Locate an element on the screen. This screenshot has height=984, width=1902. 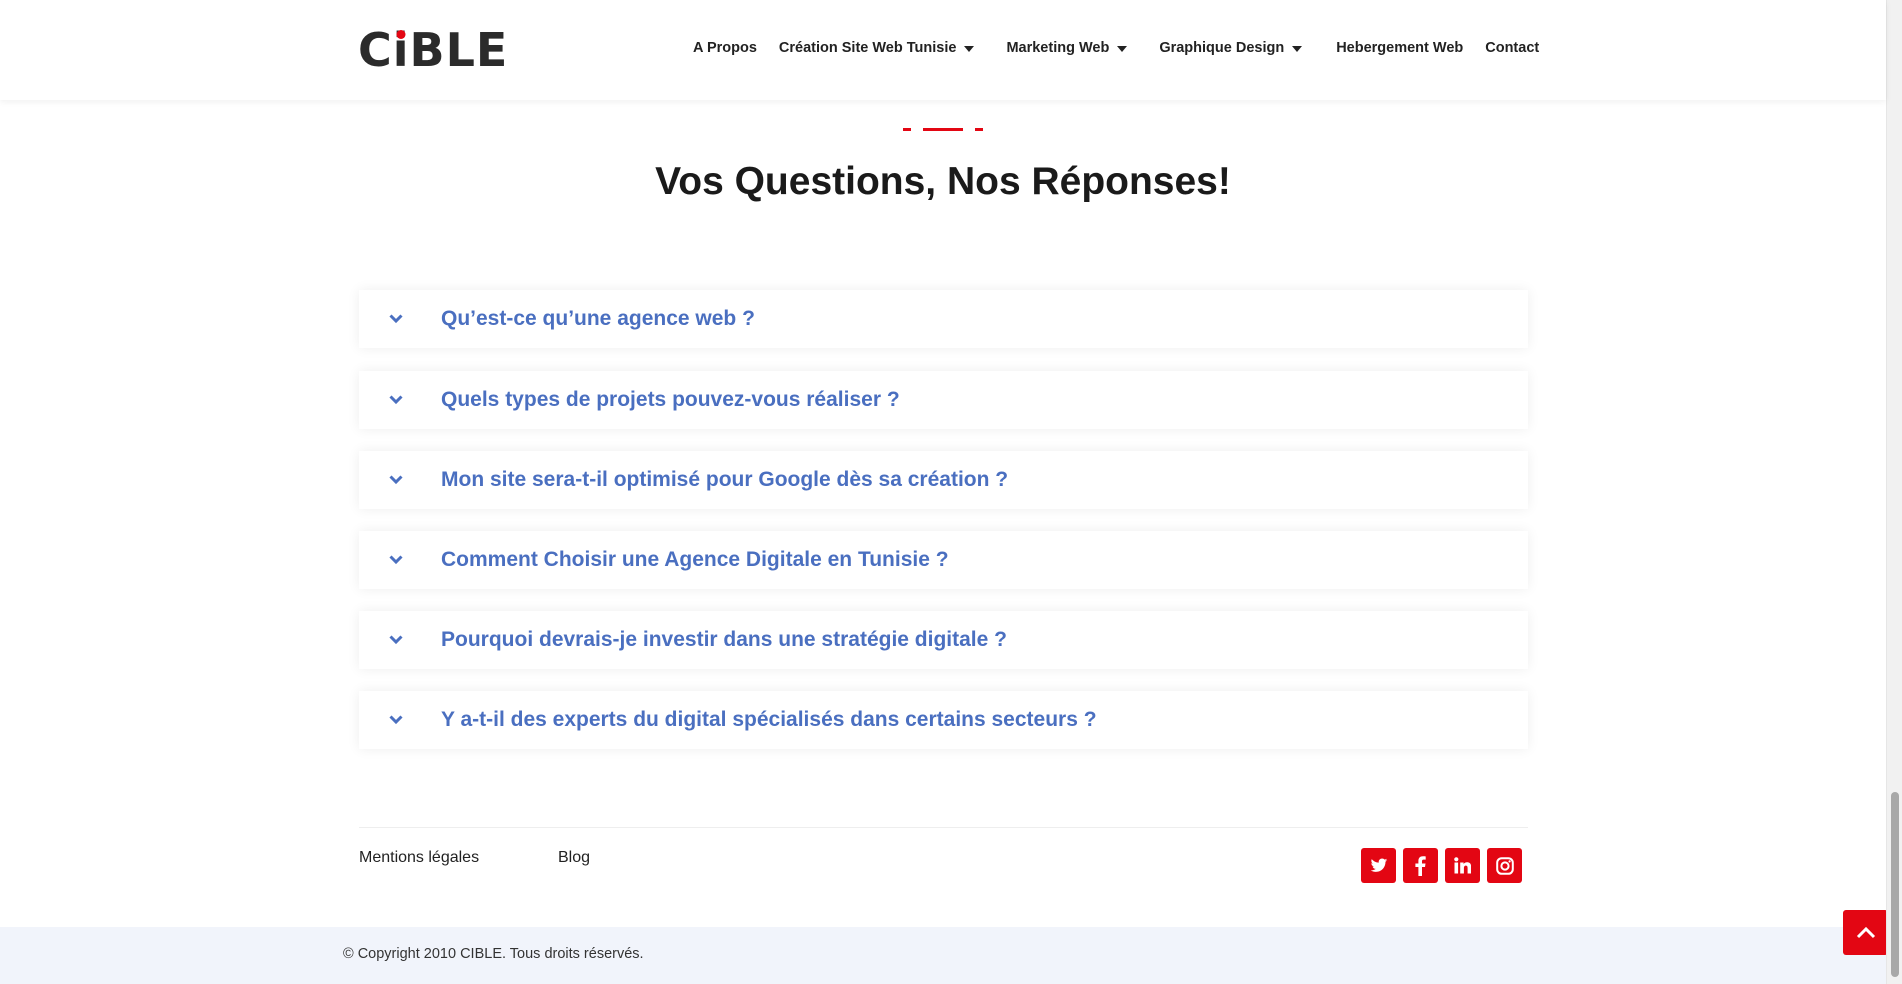
faq-title: Vos Questions, Nos Réponses! is located at coordinates (943, 181).